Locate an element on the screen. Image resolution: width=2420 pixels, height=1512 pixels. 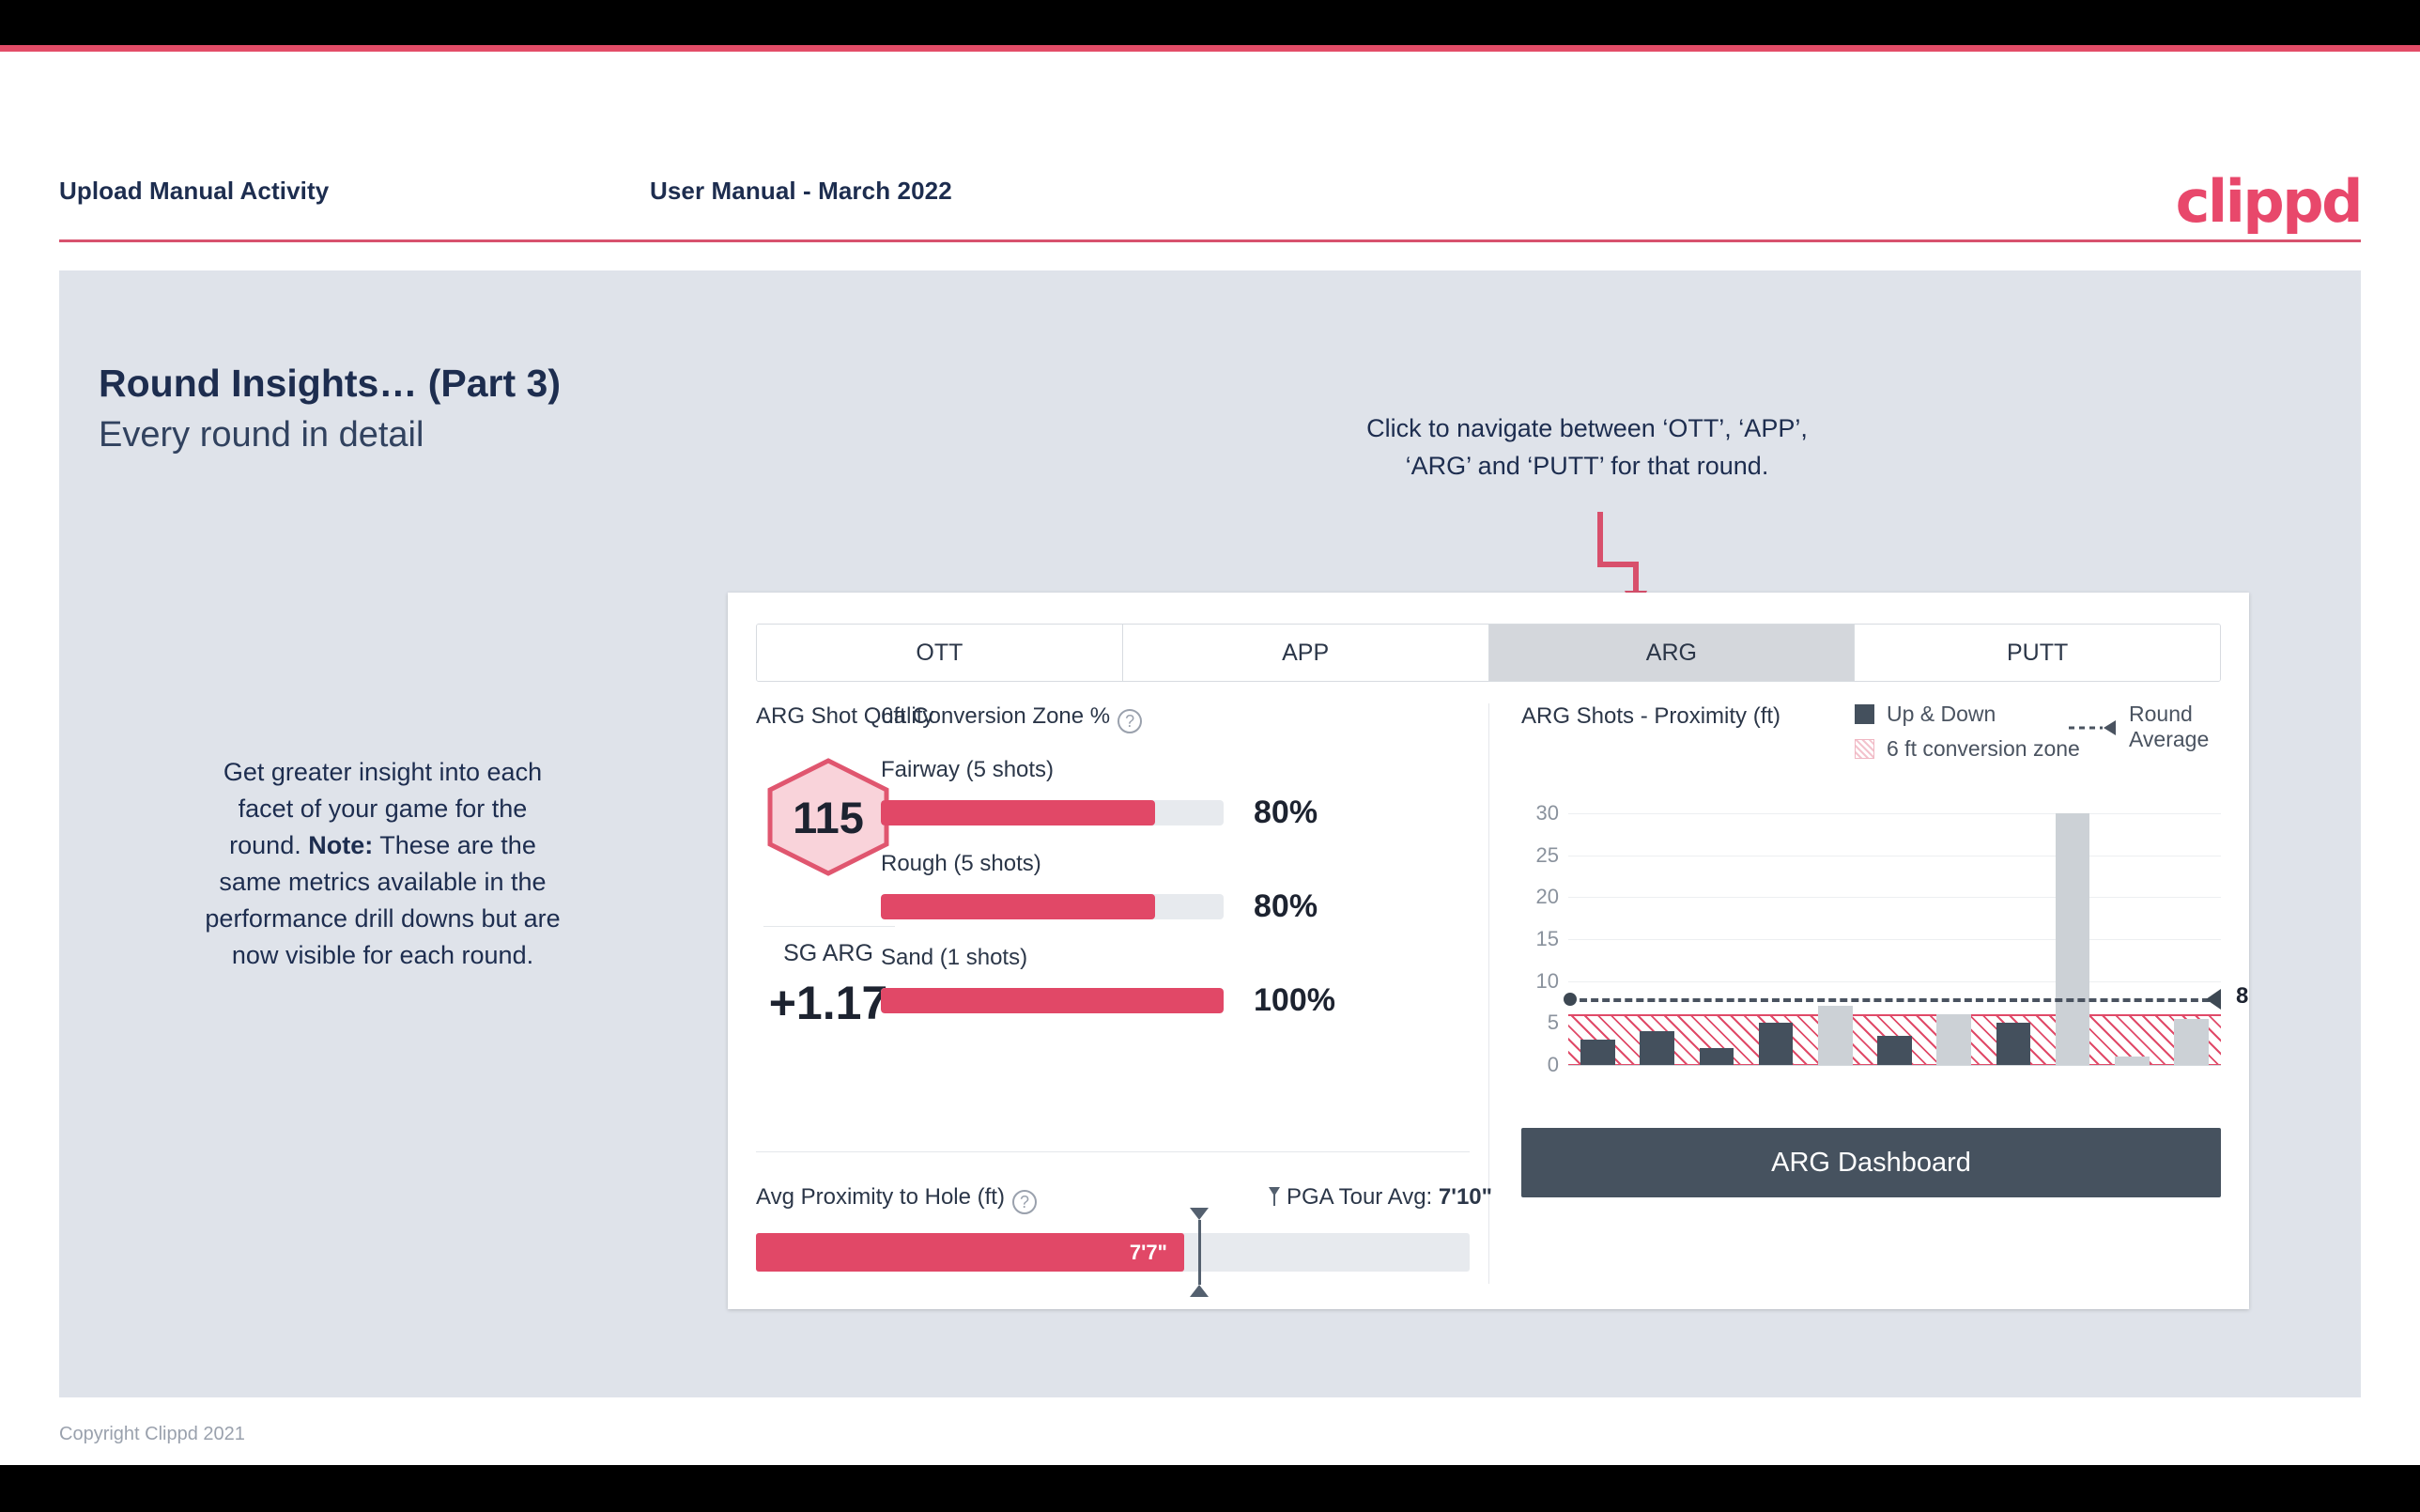
chart-y-tick: 10 is located at coordinates (1547, 981).